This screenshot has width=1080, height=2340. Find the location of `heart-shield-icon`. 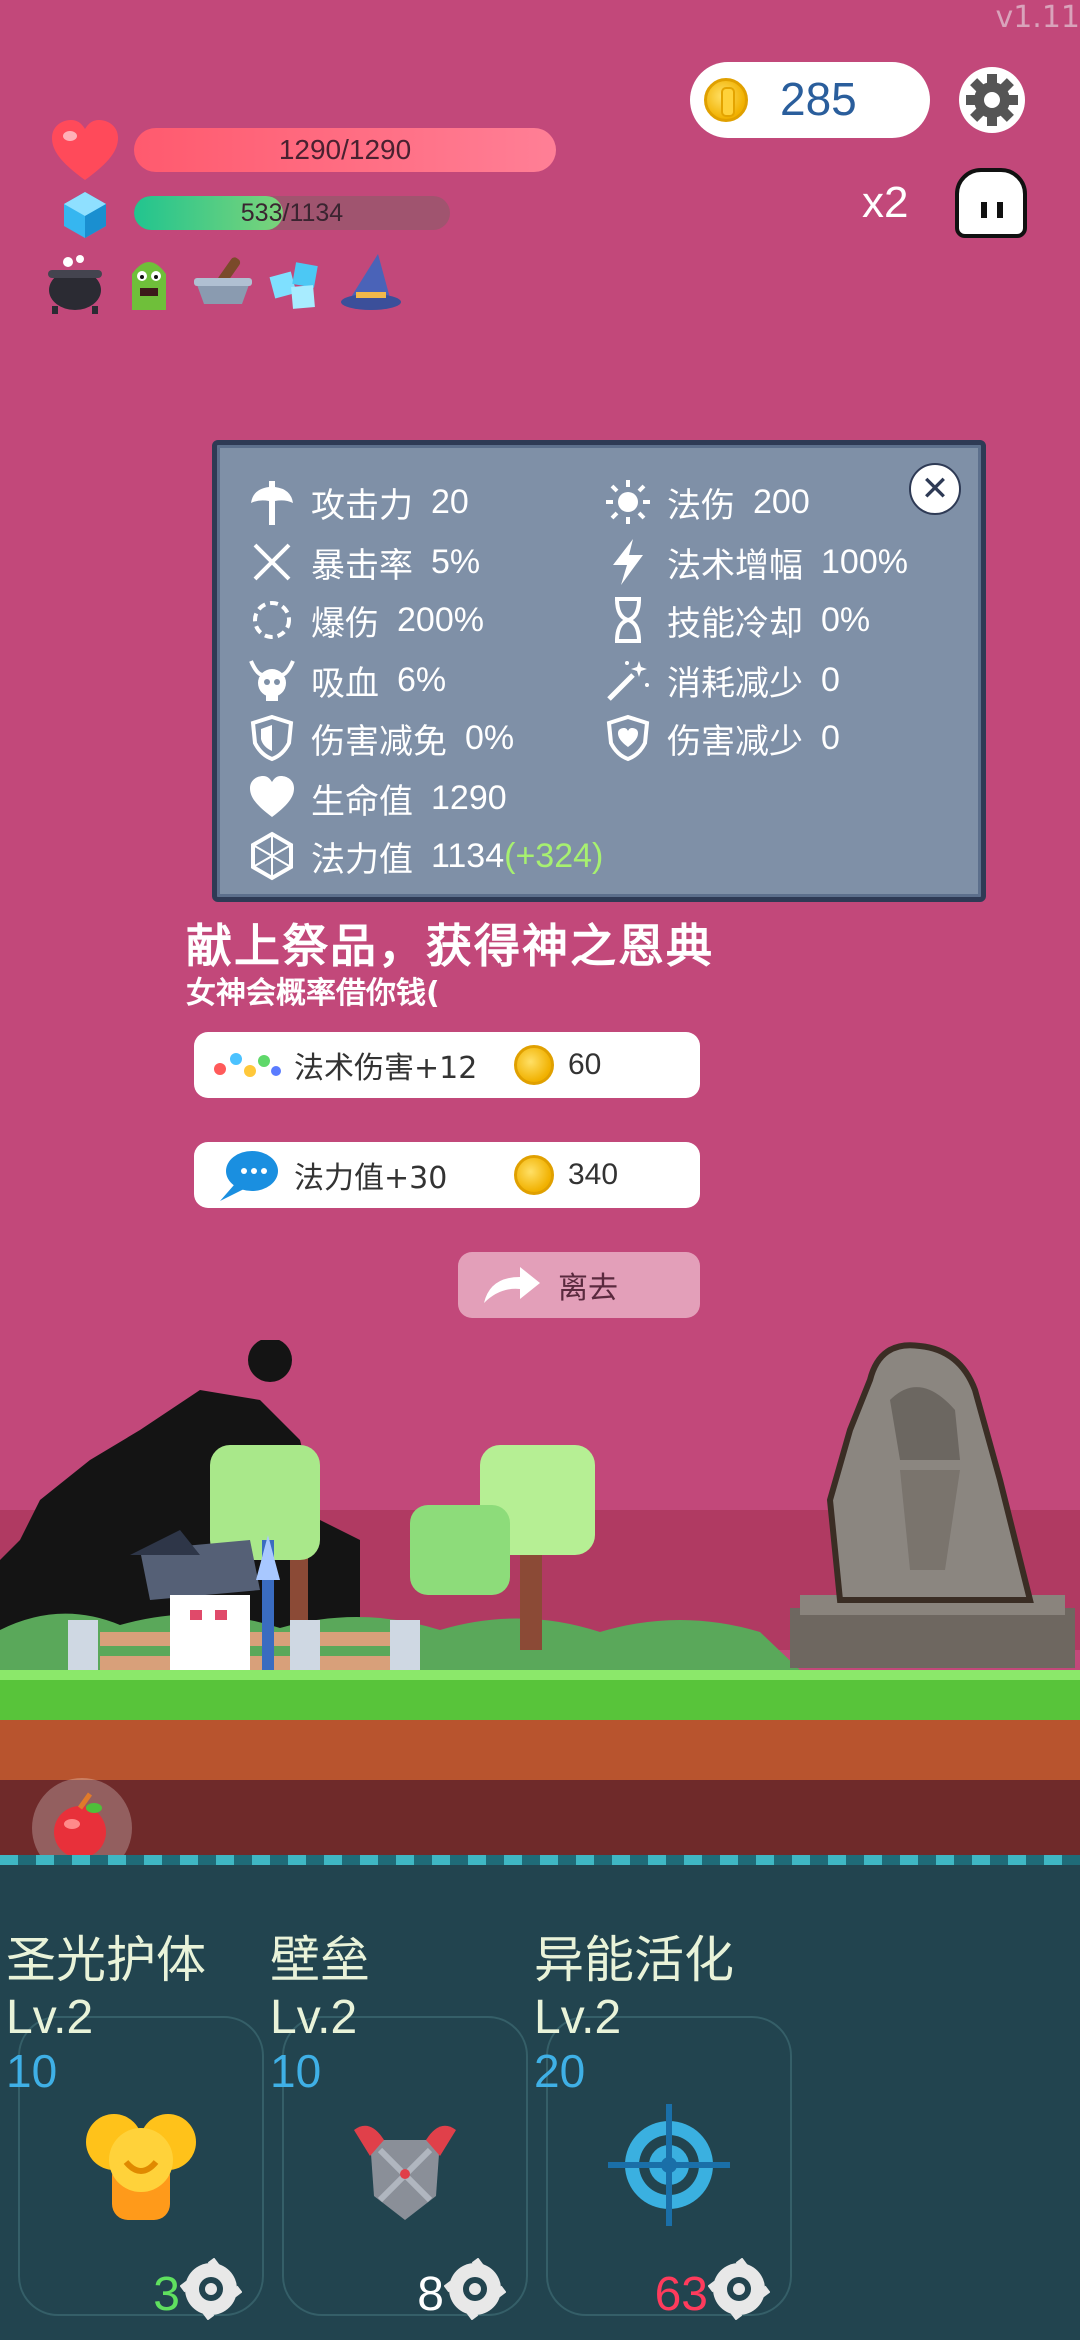

heart-shield-icon is located at coordinates (628, 738).